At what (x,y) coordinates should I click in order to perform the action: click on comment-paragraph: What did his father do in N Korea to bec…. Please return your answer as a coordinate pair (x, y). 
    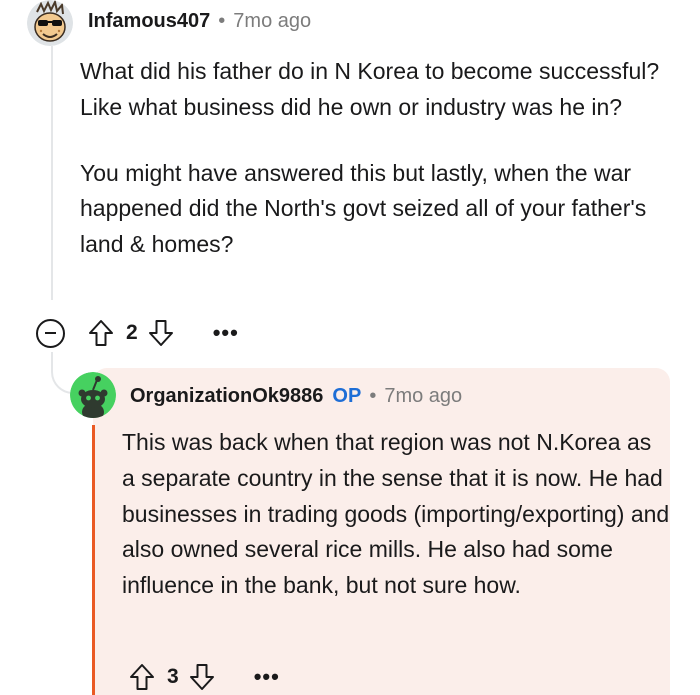
    Looking at the image, I should click on (370, 89).